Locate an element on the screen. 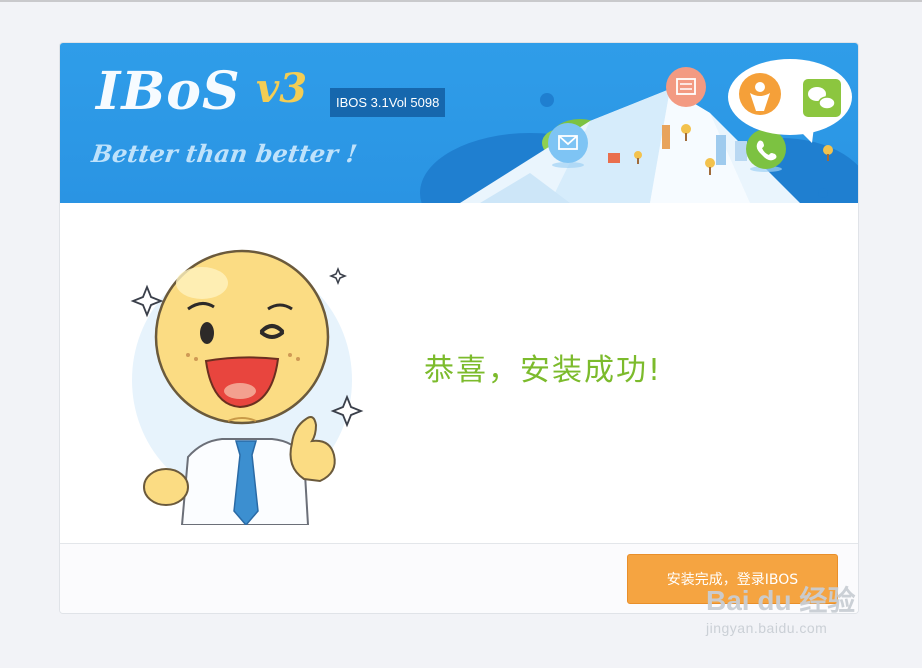 The height and width of the screenshot is (668, 922). banner-illustration is located at coordinates (639, 131).